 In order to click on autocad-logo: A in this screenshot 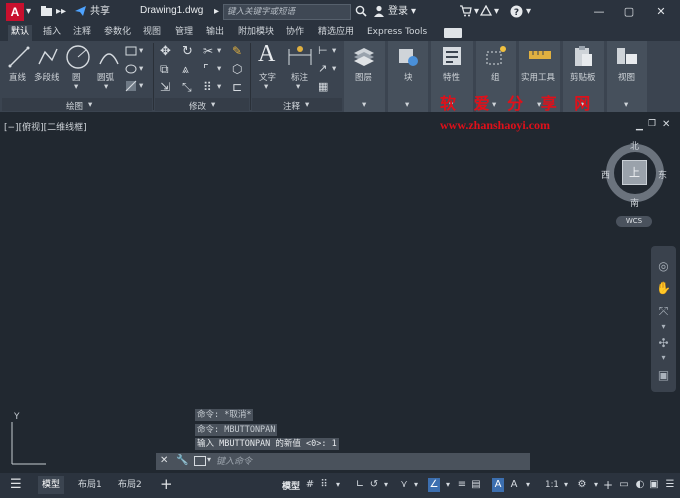, I will do `click(15, 12)`.